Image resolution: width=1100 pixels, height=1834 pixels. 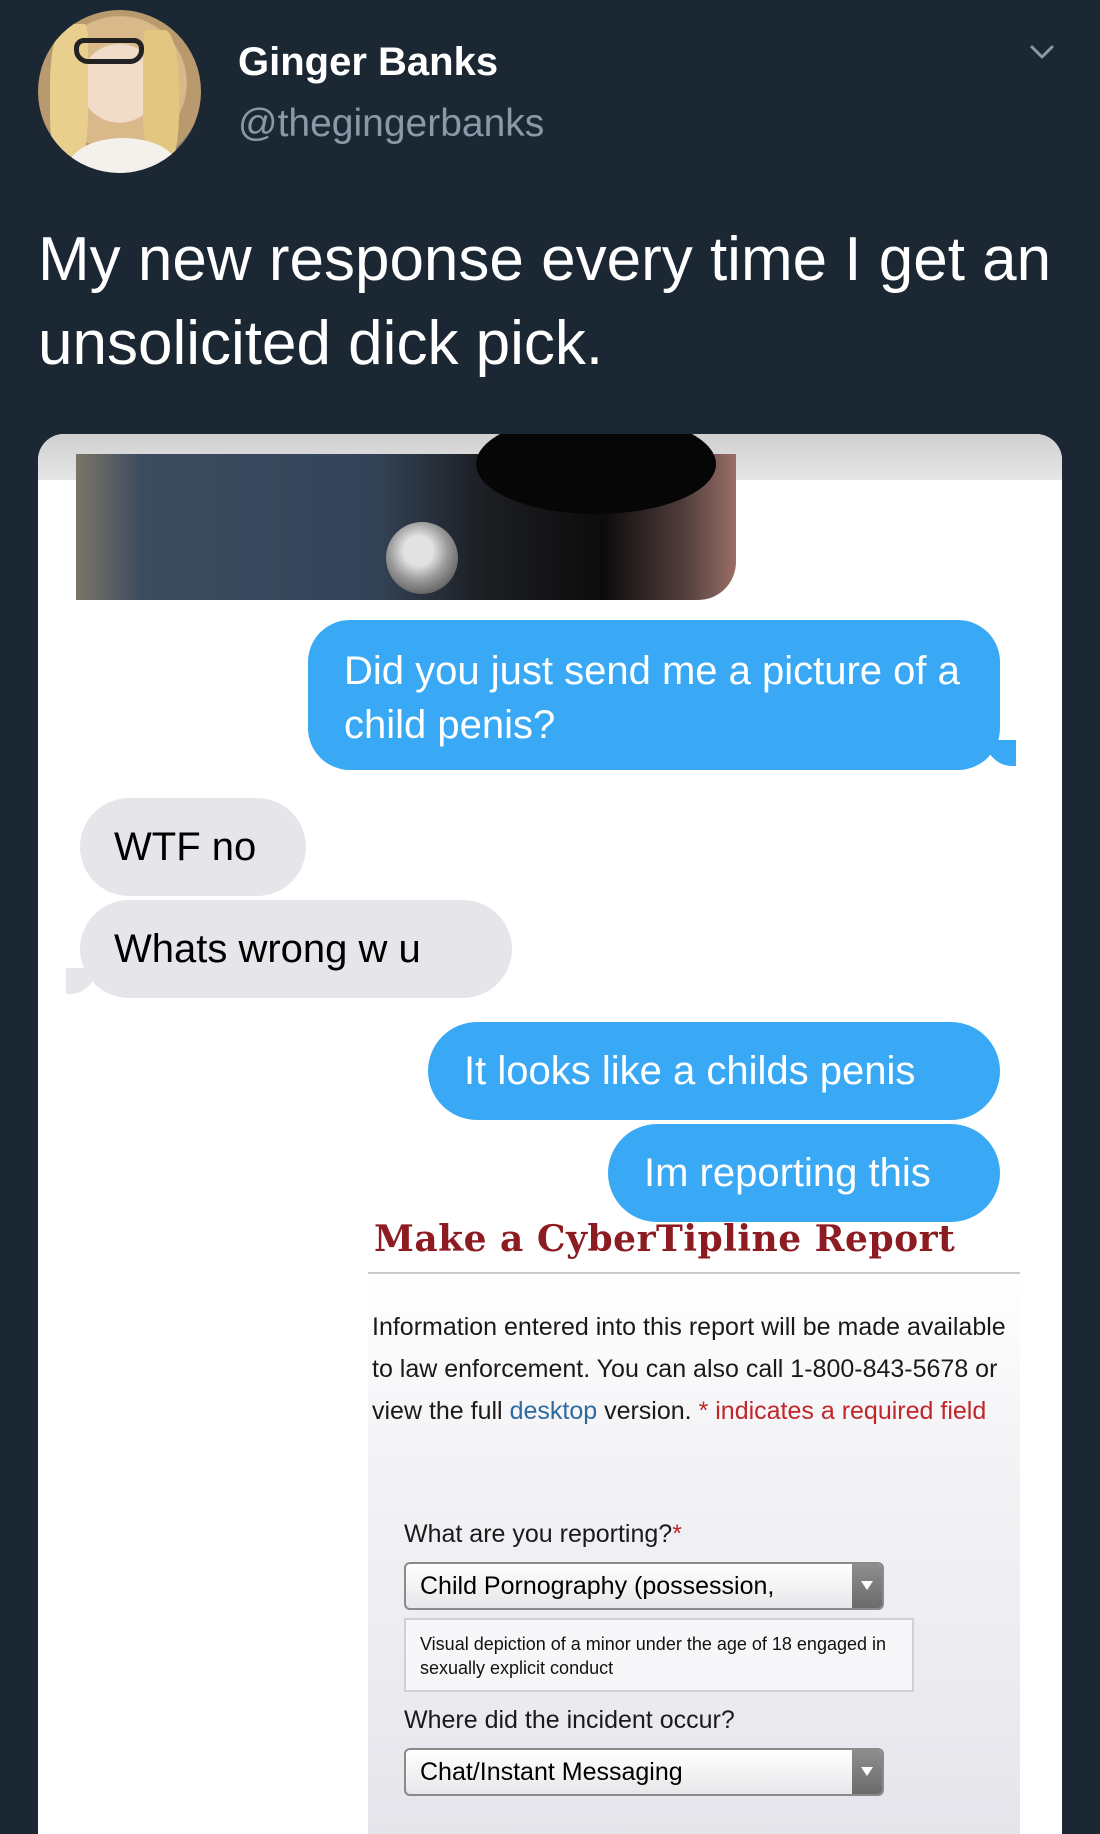 What do you see at coordinates (694, 1273) in the screenshot?
I see `cybertipline-divider` at bounding box center [694, 1273].